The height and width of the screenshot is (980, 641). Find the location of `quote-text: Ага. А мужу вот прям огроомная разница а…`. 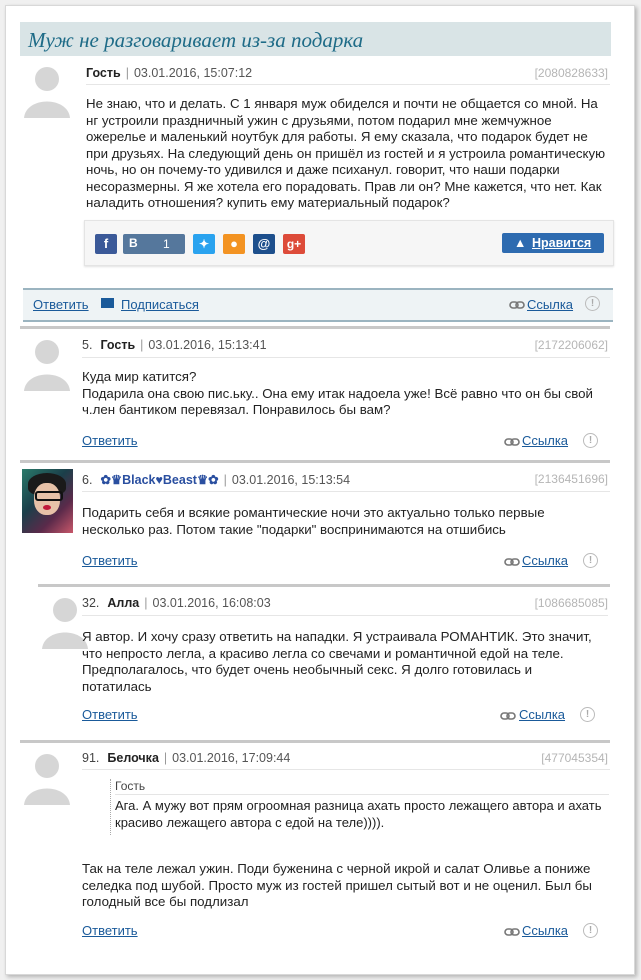

quote-text: Ага. А мужу вот прям огроомная разница а… is located at coordinates (358, 814).